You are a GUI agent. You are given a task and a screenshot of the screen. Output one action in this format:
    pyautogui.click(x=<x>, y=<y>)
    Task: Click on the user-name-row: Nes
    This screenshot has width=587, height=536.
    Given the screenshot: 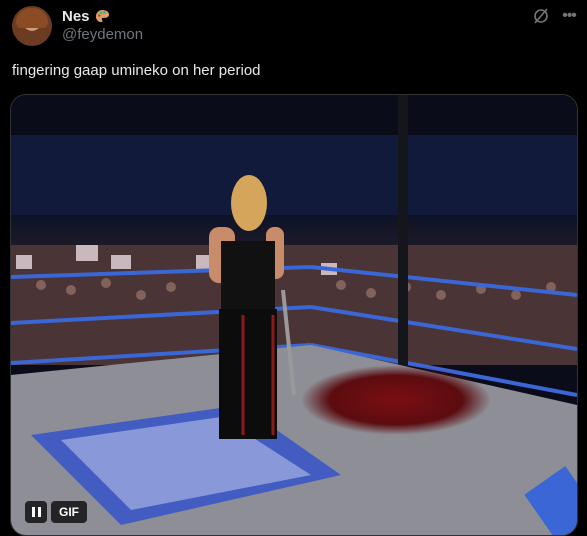 What is the action you would take?
    pyautogui.click(x=86, y=16)
    